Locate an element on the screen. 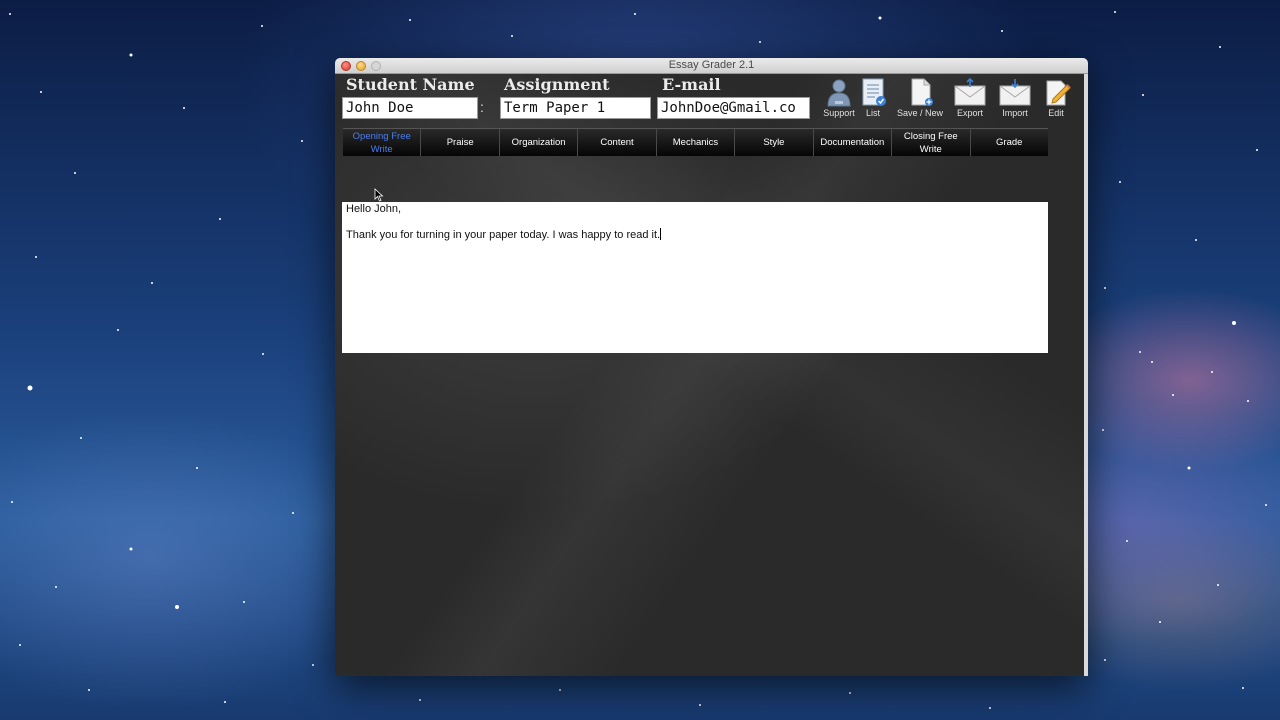 This screenshot has height=720, width=1280. import-label: Import is located at coordinates (1015, 113).